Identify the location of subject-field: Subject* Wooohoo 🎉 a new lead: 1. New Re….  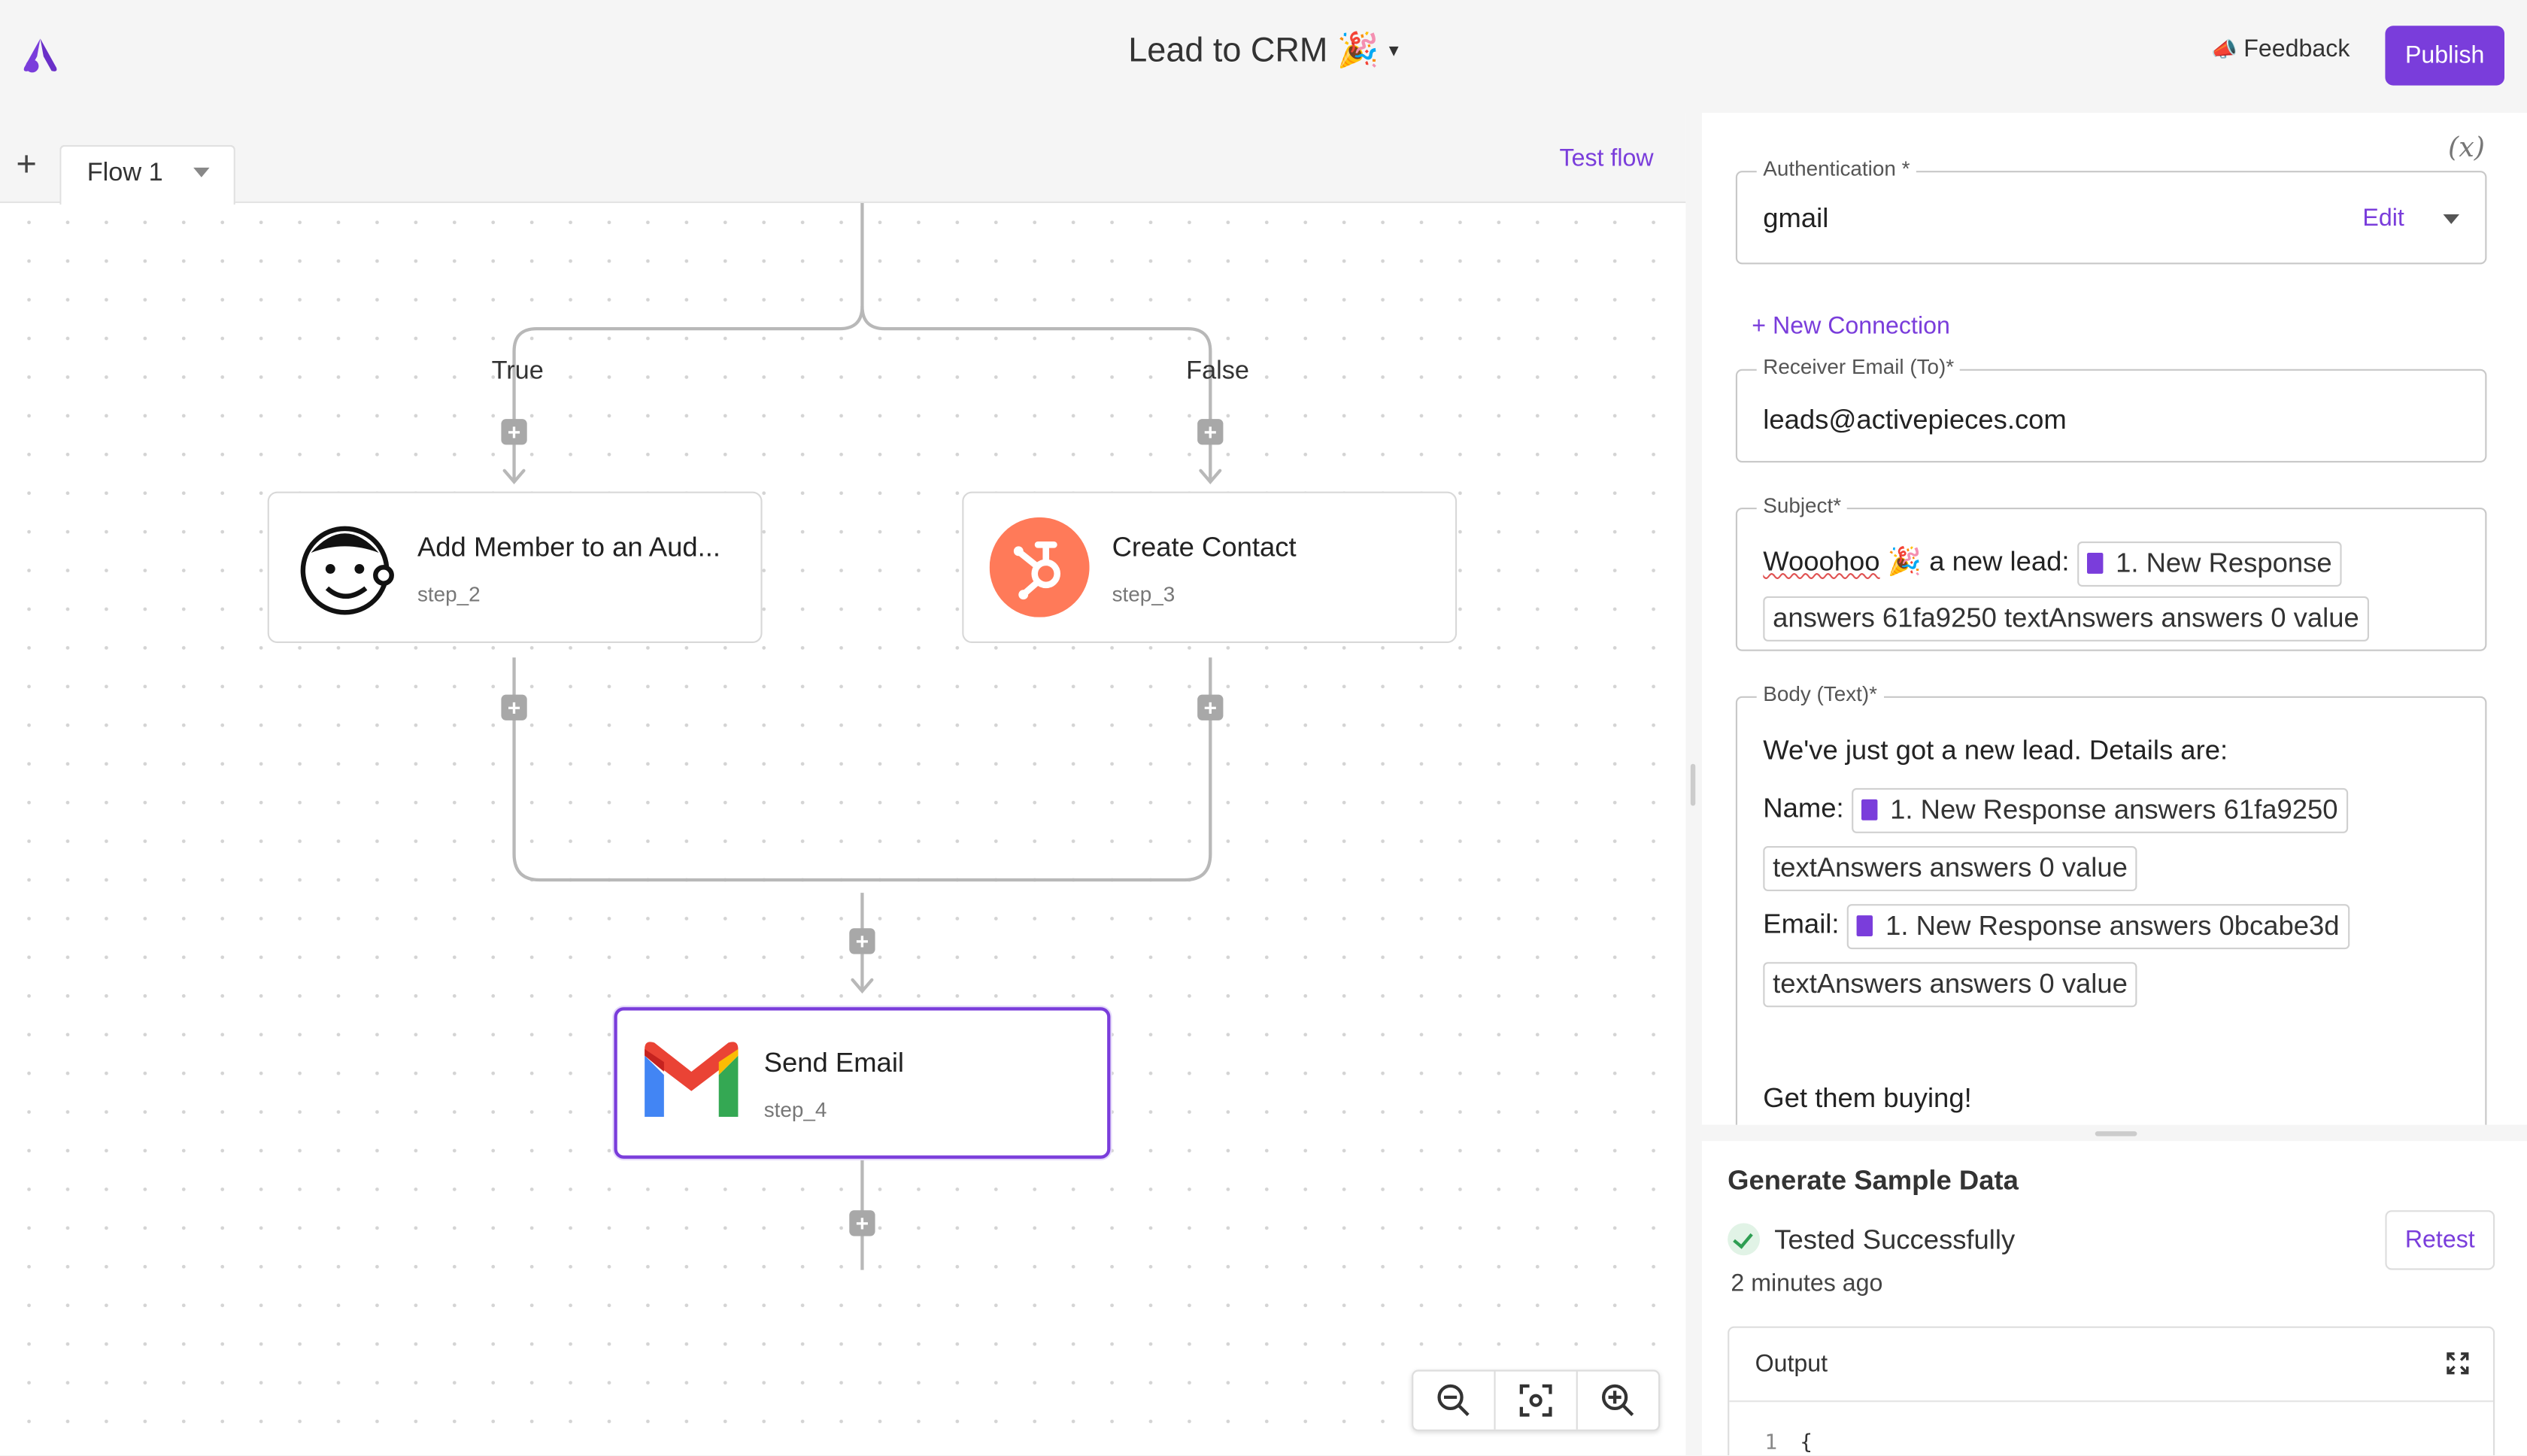
(2111, 572).